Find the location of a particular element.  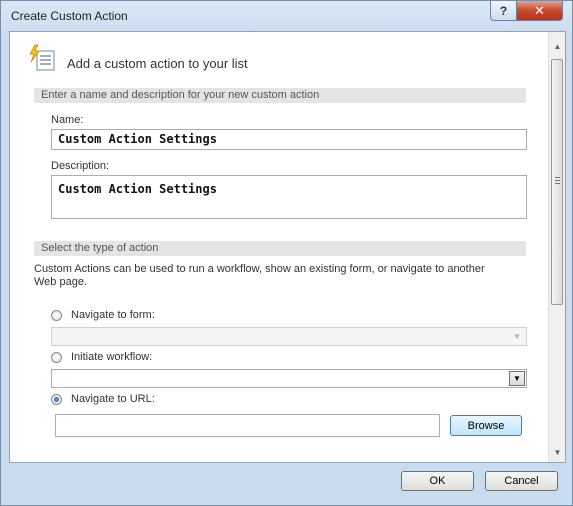

ok-button: OK is located at coordinates (437, 481).